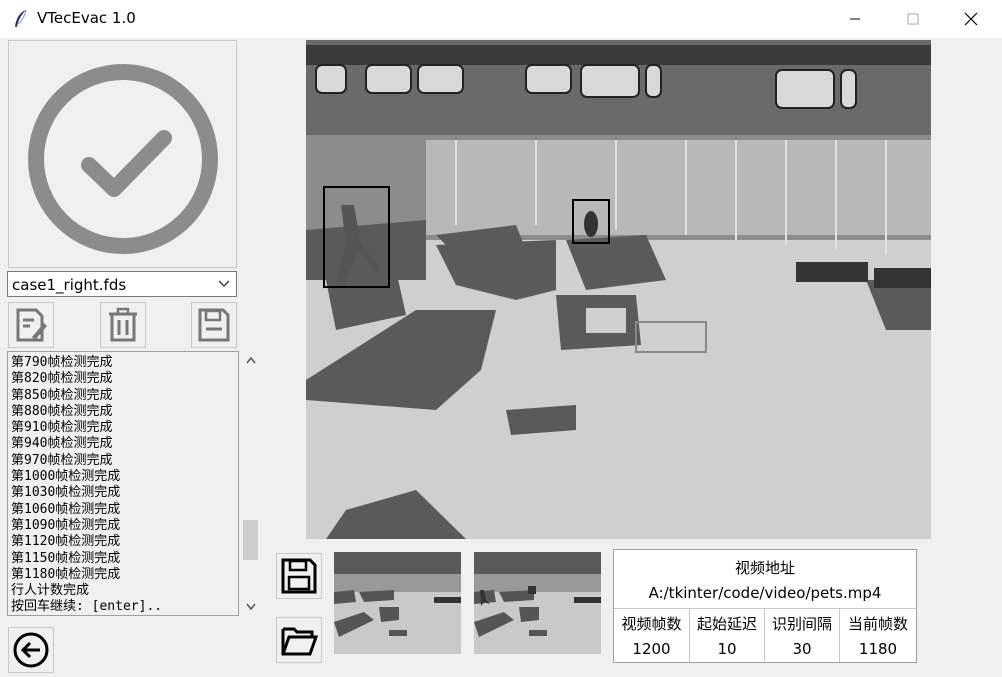 The width and height of the screenshot is (1002, 677). I want to click on log-line: 第970帧检测完成, so click(62, 460).